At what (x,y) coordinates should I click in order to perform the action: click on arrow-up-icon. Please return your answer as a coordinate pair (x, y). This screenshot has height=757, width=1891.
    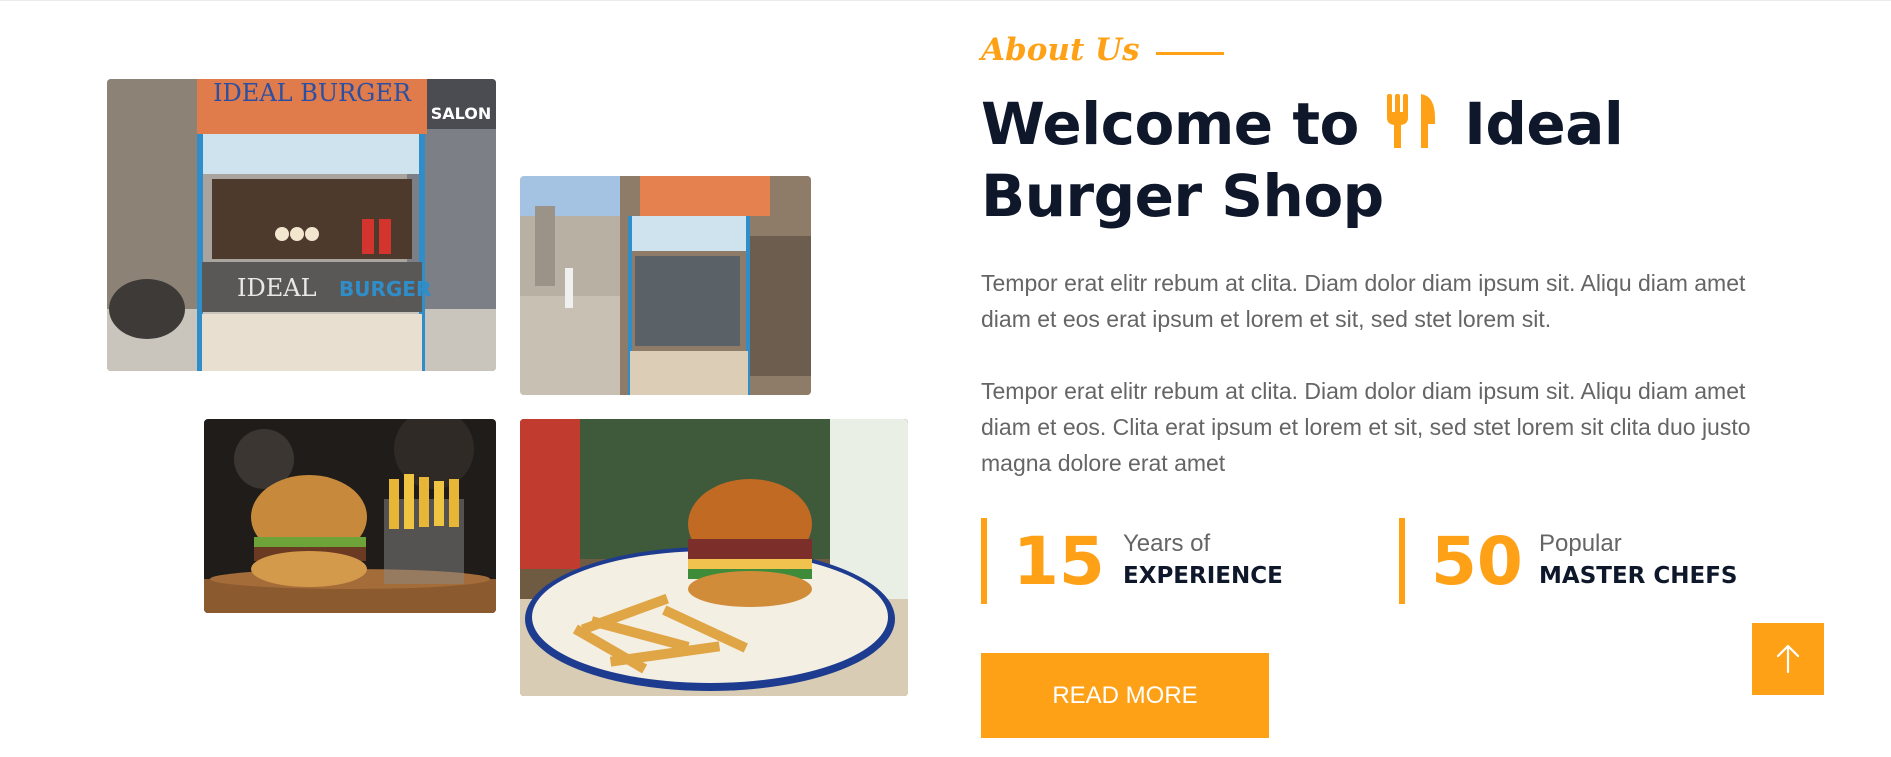
    Looking at the image, I should click on (1788, 659).